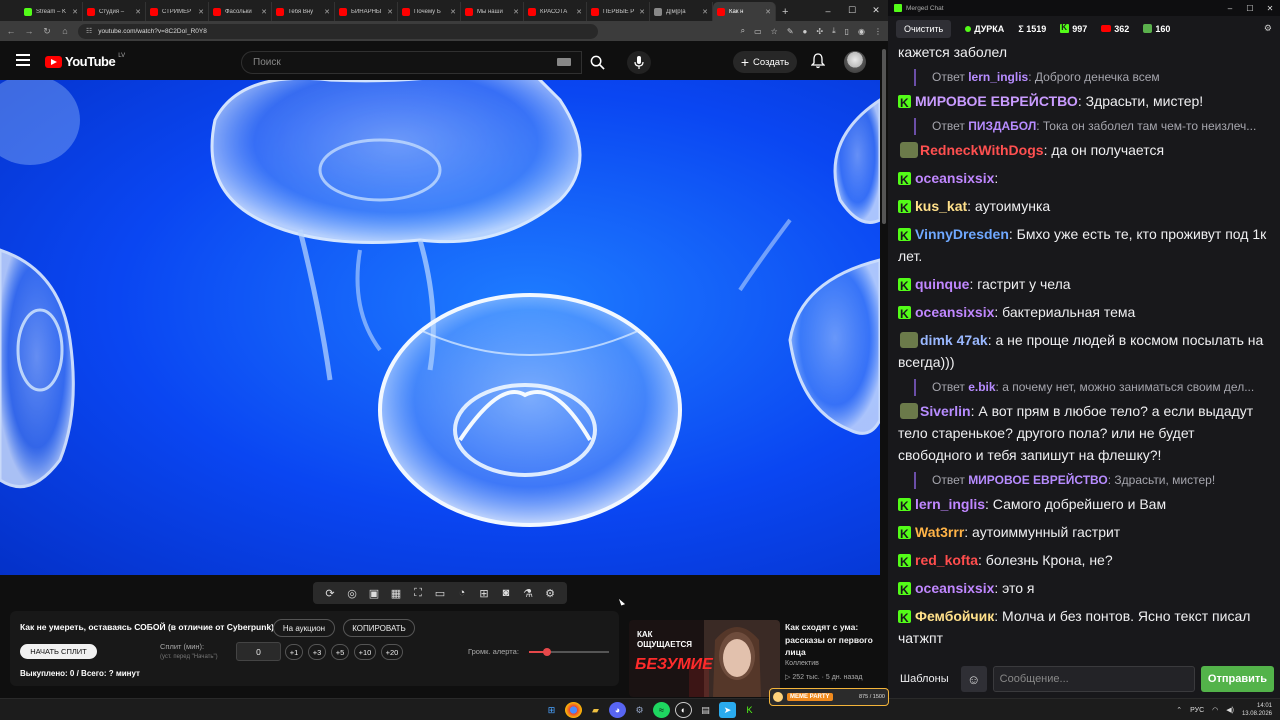  What do you see at coordinates (303, 11) in the screenshot?
I see `browser-tab: Тебя Вну ✕` at bounding box center [303, 11].